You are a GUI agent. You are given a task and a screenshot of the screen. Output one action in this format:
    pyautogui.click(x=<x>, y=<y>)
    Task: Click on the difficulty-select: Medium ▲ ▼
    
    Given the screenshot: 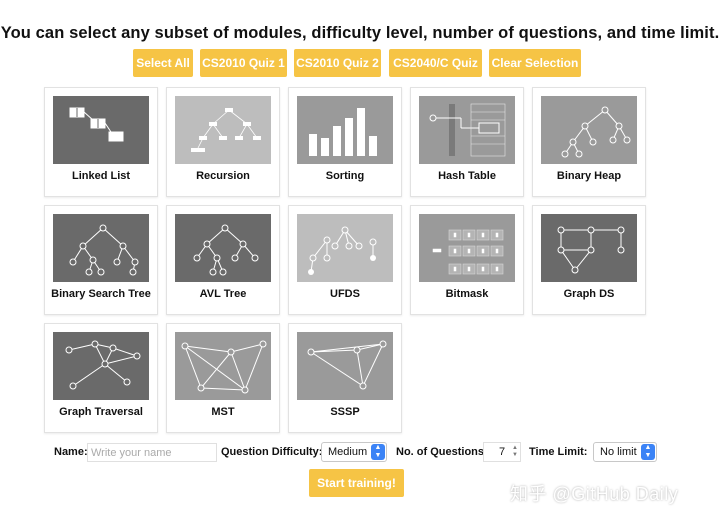 What is the action you would take?
    pyautogui.click(x=354, y=452)
    